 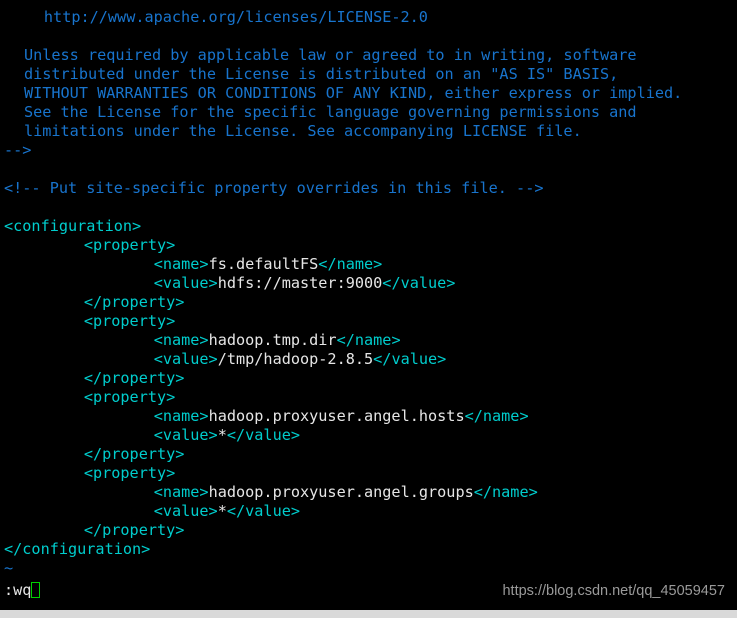 I want to click on code-line: <value>hdfs://master:9000</value>, so click(x=368, y=283).